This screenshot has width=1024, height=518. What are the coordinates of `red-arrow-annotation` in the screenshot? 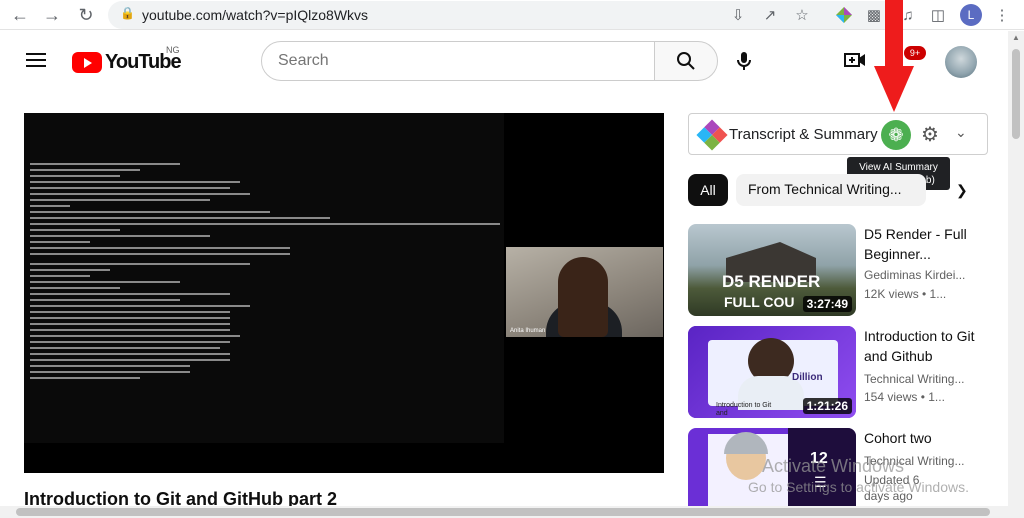 It's located at (894, 56).